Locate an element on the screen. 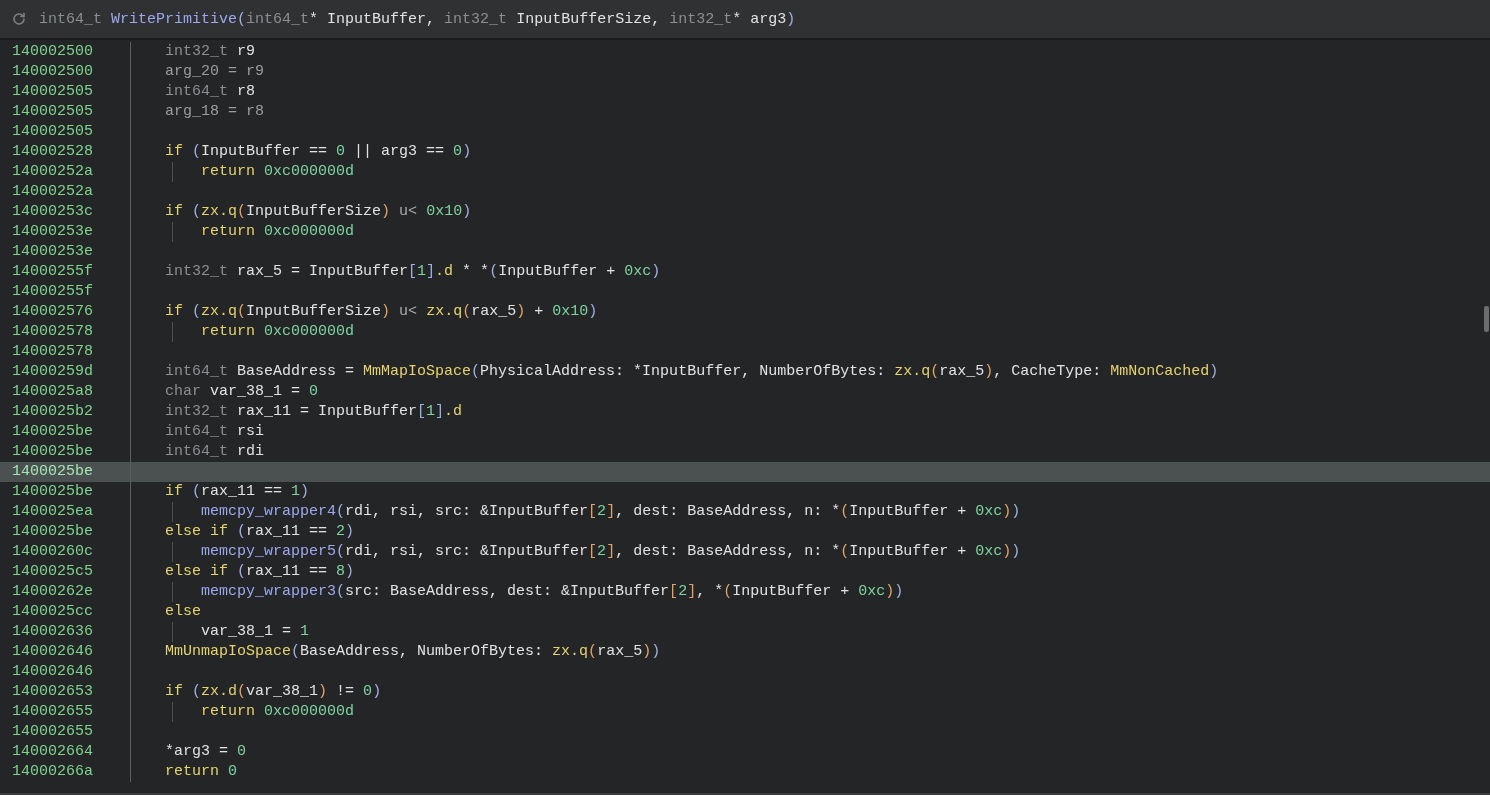  code-line: memcpy_wrapper3(src: BaseAddress, dest: &InputBuffer[2], *(InputBuffer + 0xc)) is located at coordinates (552, 592).